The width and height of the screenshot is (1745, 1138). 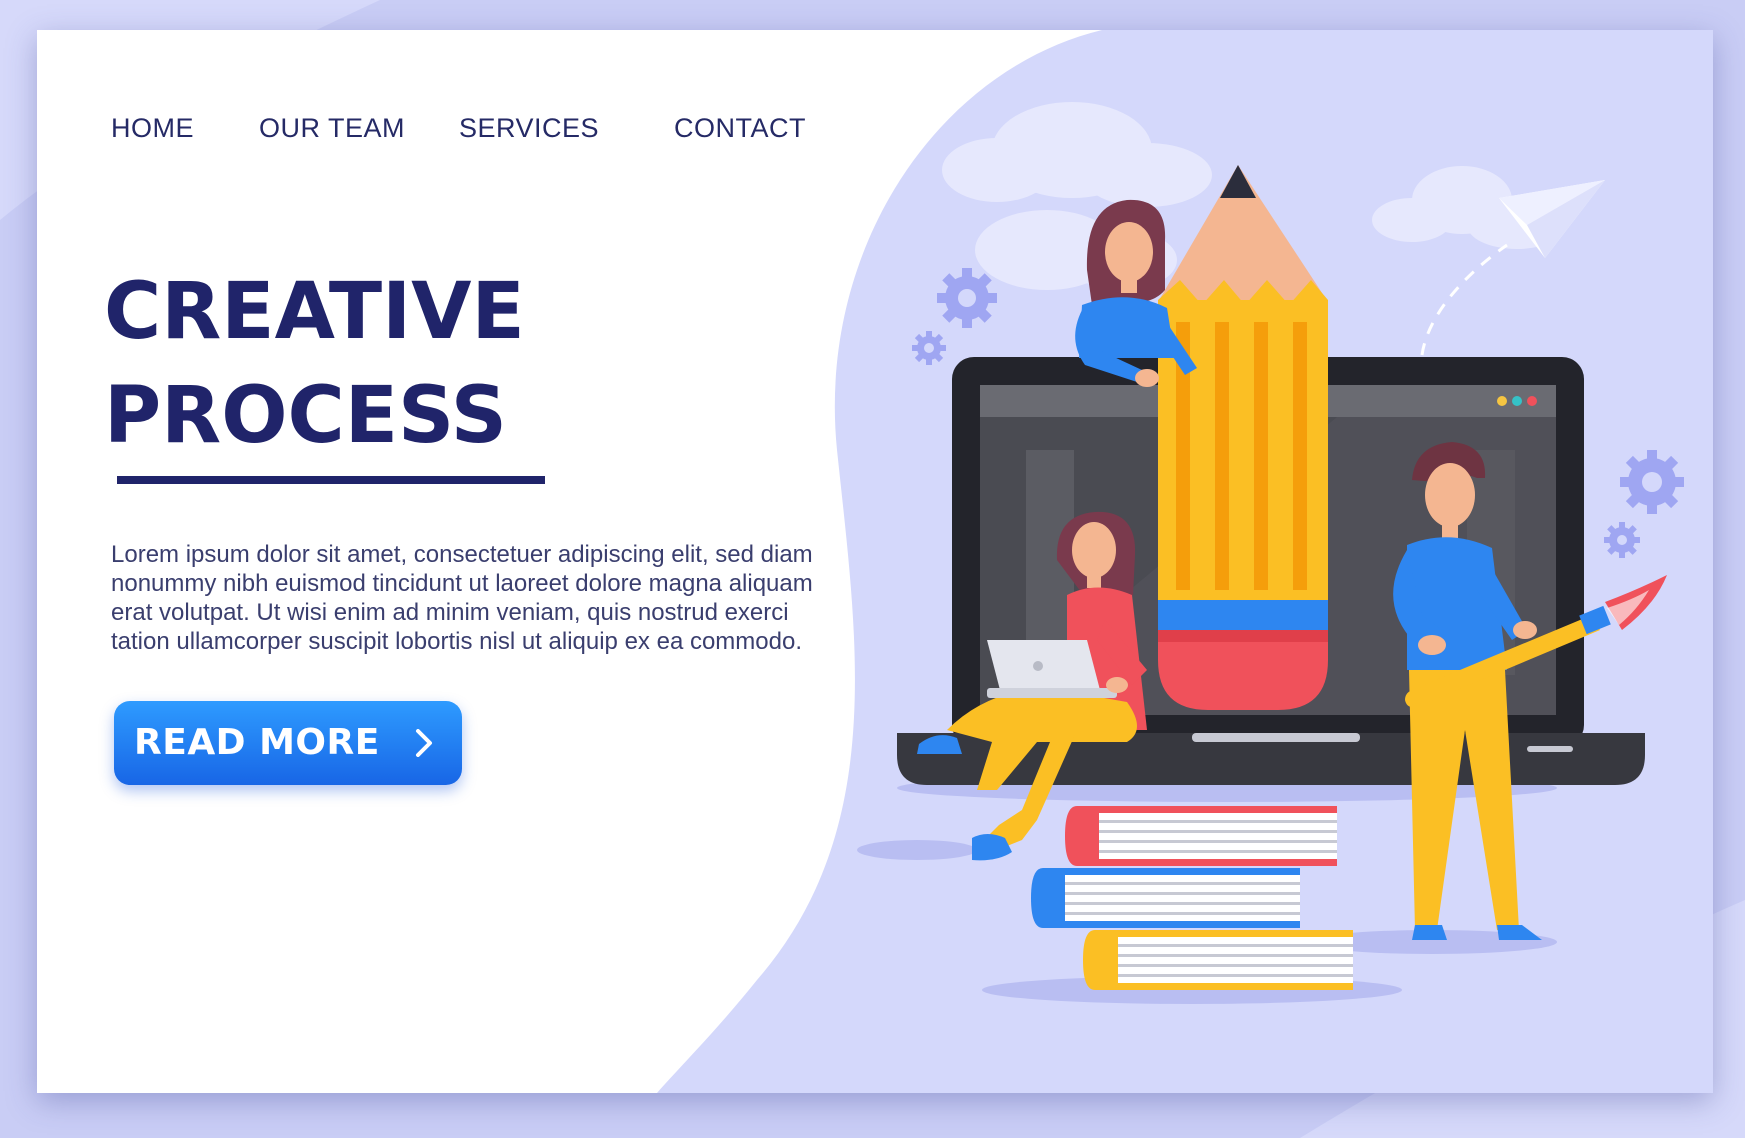 I want to click on chevron-right-icon, so click(x=424, y=743).